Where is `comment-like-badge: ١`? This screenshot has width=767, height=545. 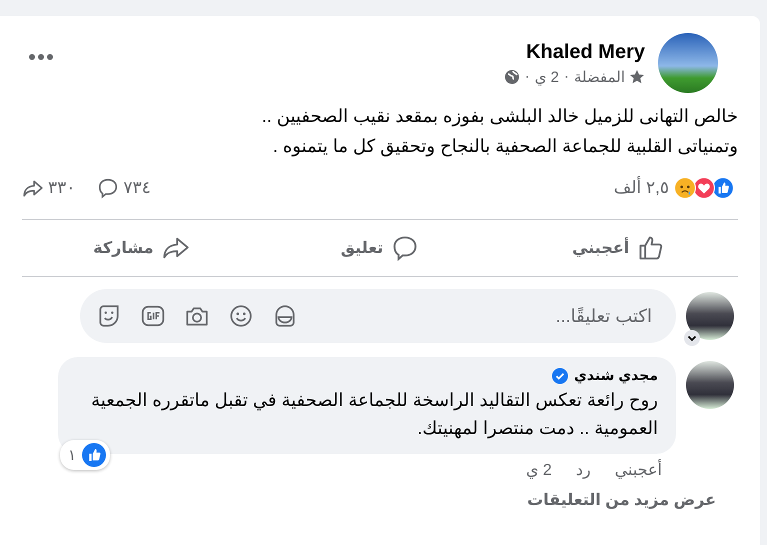 comment-like-badge: ١ is located at coordinates (85, 455).